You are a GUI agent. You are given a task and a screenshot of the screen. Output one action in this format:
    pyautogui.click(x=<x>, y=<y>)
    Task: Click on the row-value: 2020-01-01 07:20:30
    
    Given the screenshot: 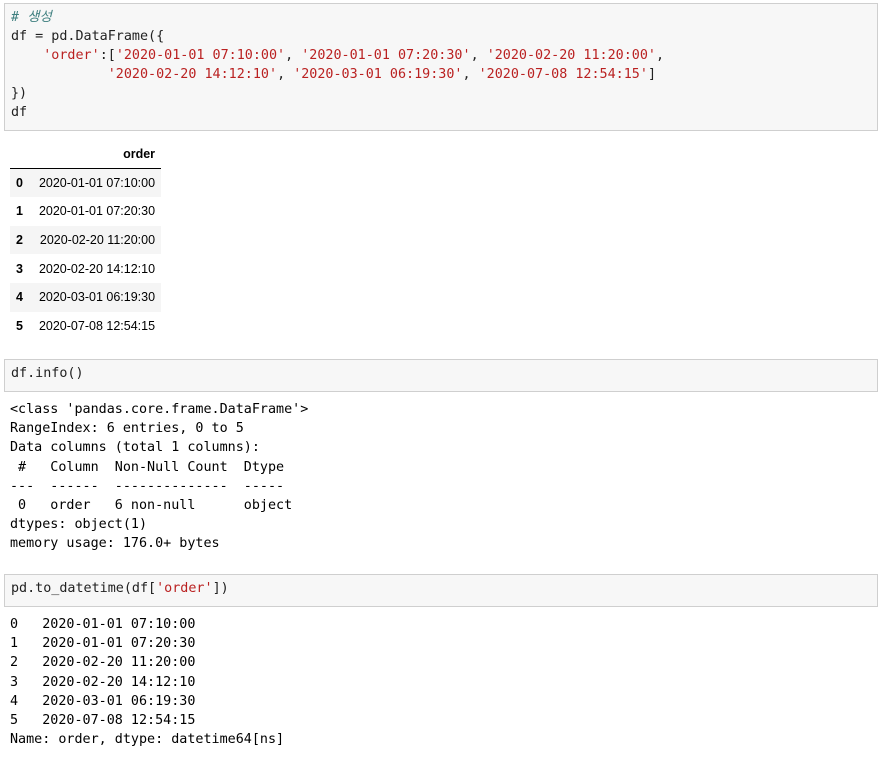 What is the action you would take?
    pyautogui.click(x=97, y=211)
    